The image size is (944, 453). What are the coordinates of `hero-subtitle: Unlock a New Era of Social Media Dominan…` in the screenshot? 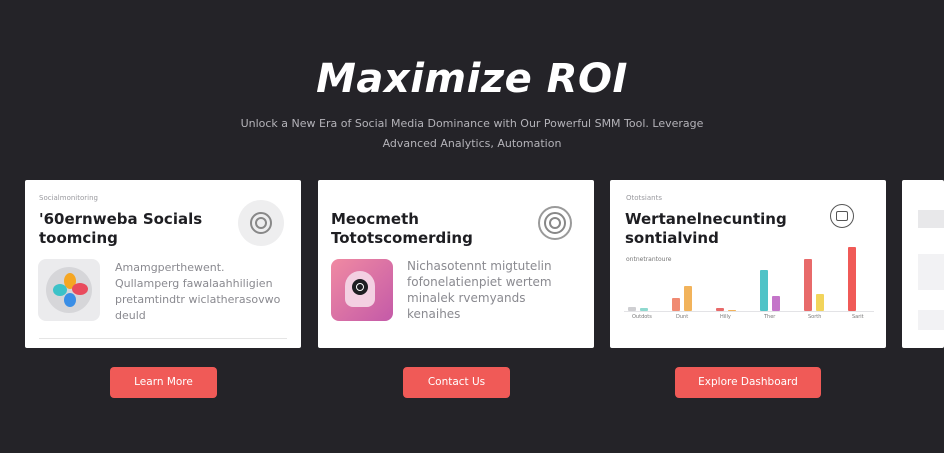 It's located at (472, 133).